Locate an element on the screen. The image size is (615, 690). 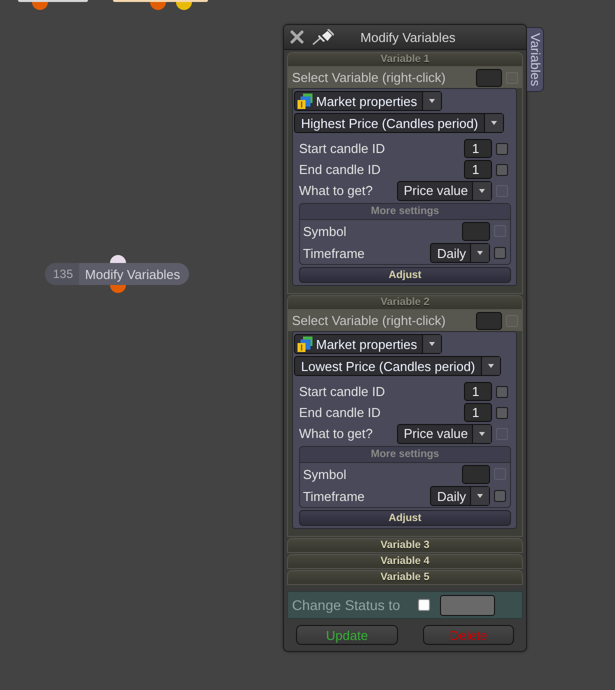
close-icon is located at coordinates (297, 37).